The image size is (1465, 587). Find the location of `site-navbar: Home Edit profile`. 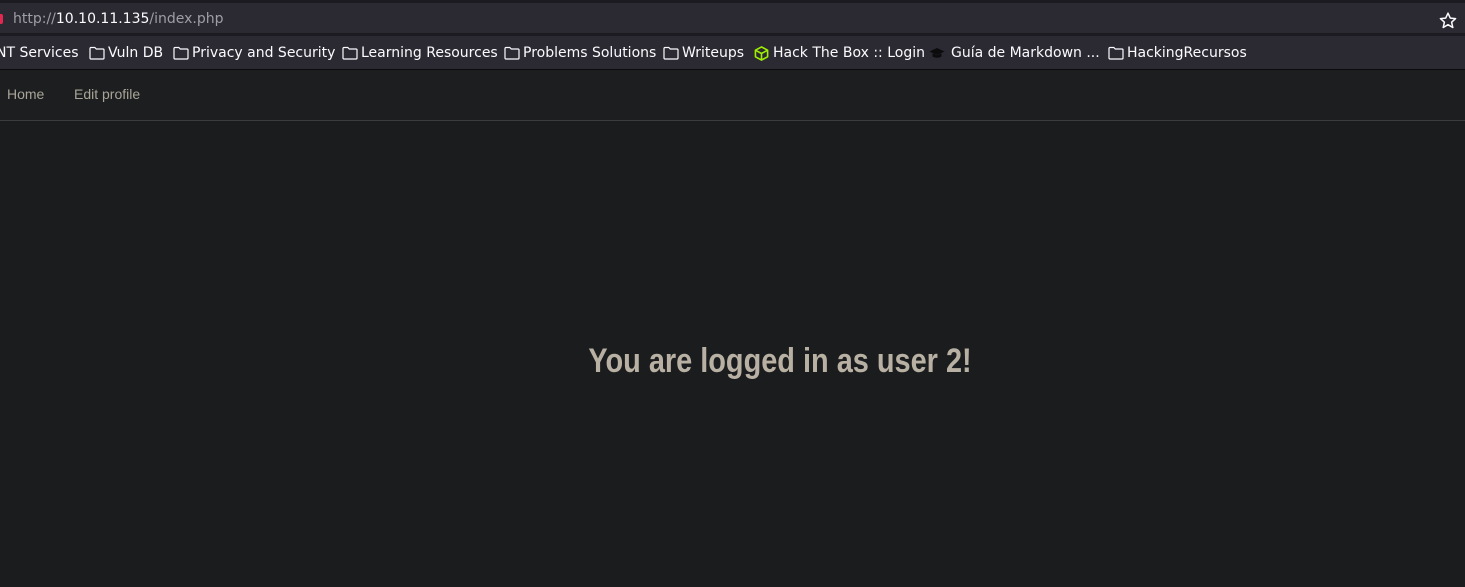

site-navbar: Home Edit profile is located at coordinates (732, 95).